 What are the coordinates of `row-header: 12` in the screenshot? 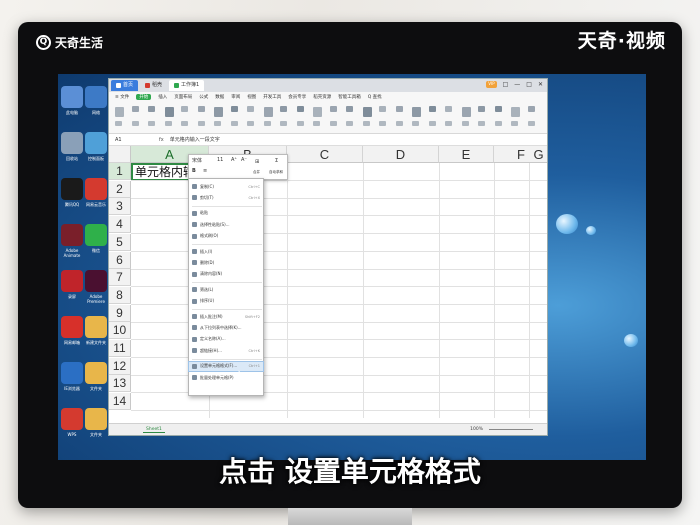 It's located at (120, 366).